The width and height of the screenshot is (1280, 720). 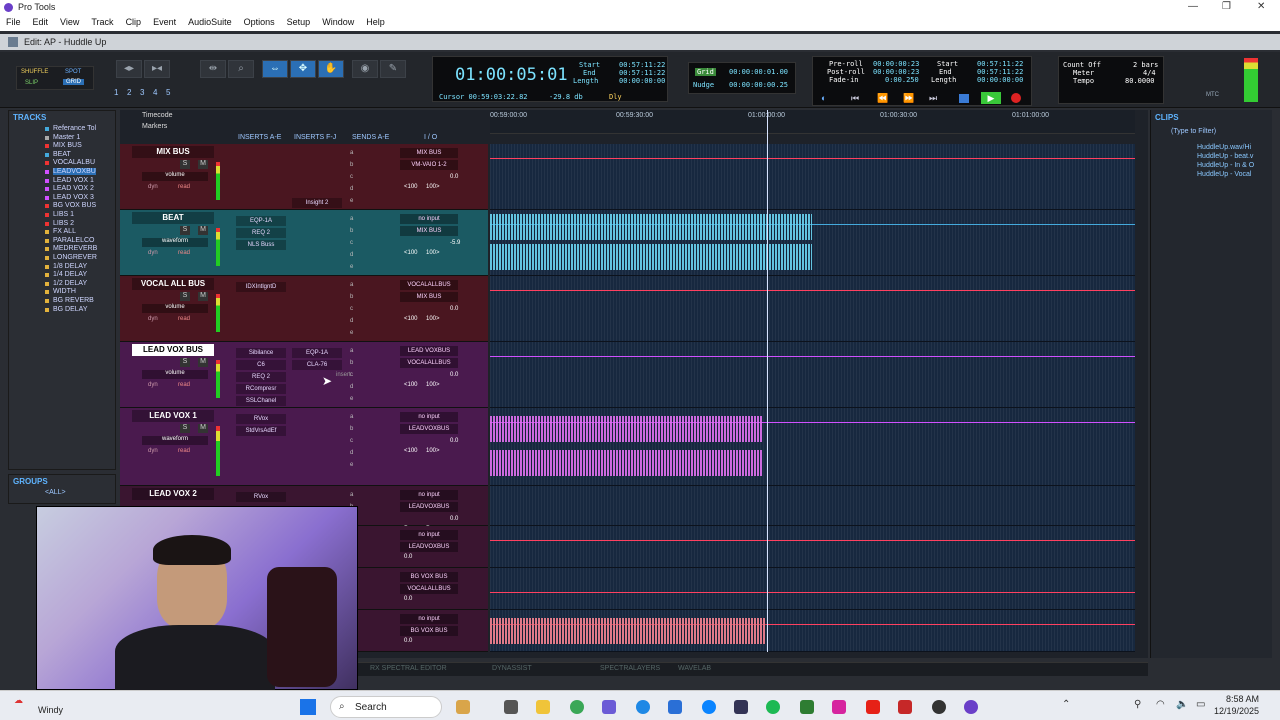 I want to click on insert-slot: StdVrsAdEf, so click(x=261, y=431).